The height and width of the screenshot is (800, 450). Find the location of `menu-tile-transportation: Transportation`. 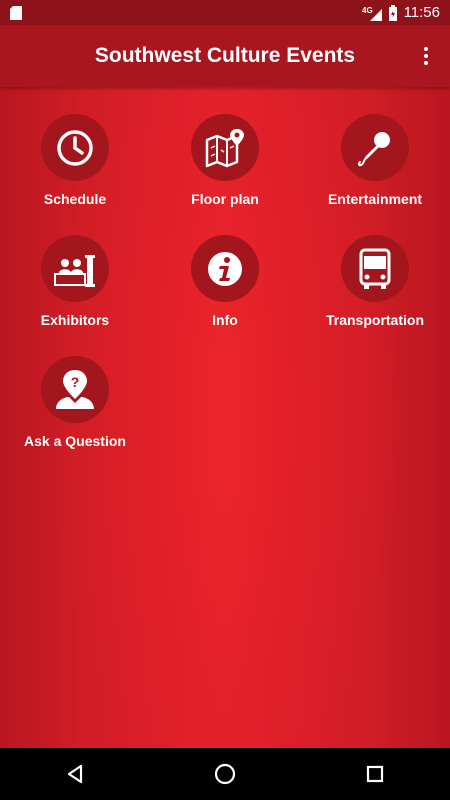

menu-tile-transportation: Transportation is located at coordinates (375, 268).